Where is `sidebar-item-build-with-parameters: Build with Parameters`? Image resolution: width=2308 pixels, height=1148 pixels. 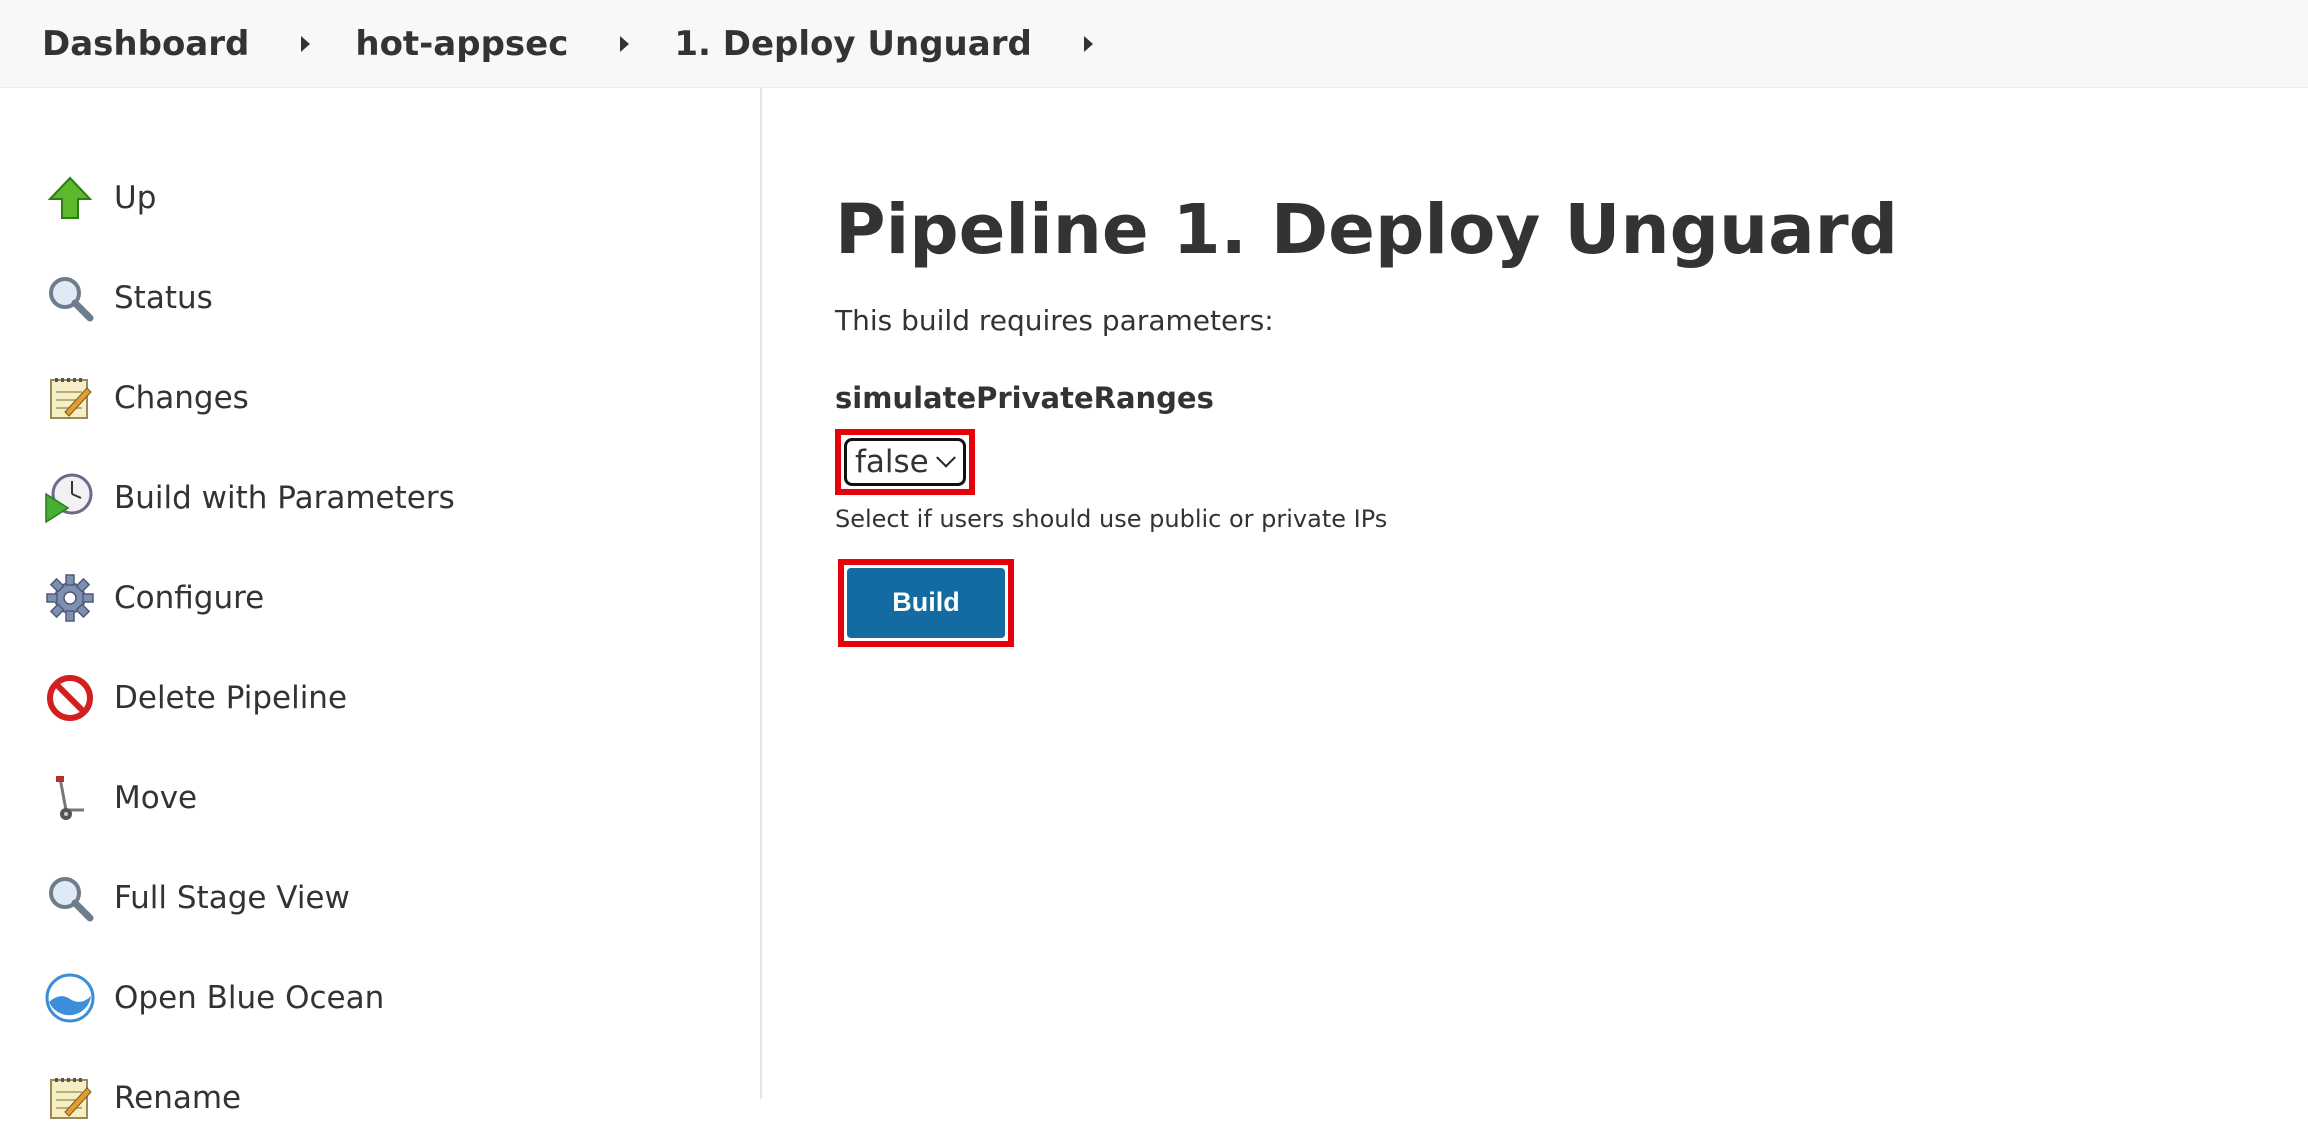
sidebar-item-build-with-parameters: Build with Parameters is located at coordinates (380, 498).